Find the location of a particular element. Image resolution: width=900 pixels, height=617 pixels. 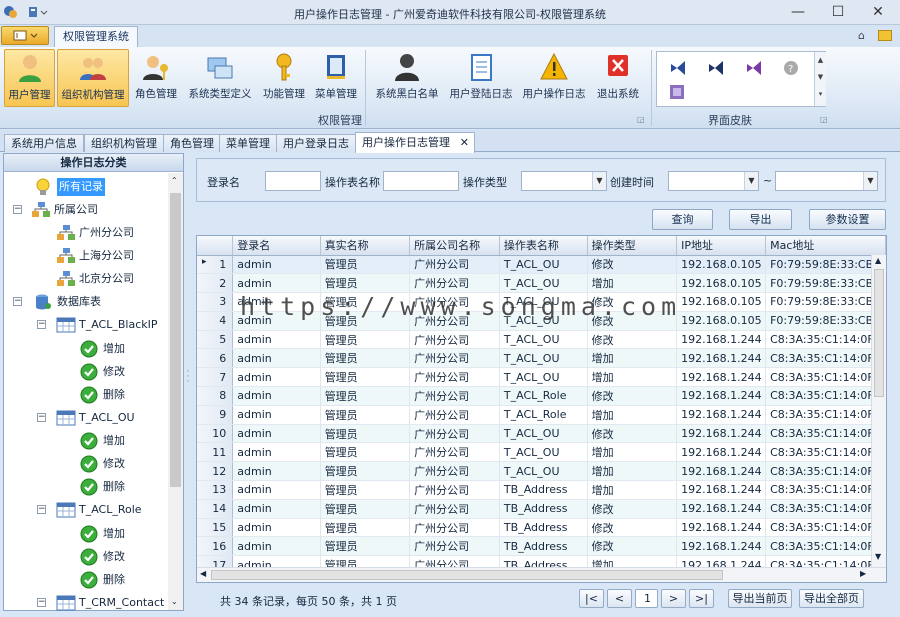

menu-management-button: 菜单管理 is located at coordinates (336, 78).